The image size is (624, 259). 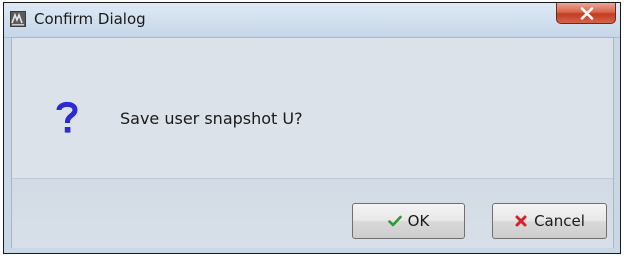 I want to click on question-icon, so click(x=67, y=118).